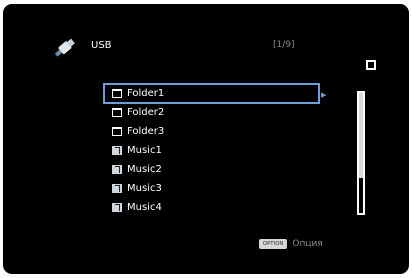 The height and width of the screenshot is (278, 412). I want to click on source-label: USB, so click(101, 45).